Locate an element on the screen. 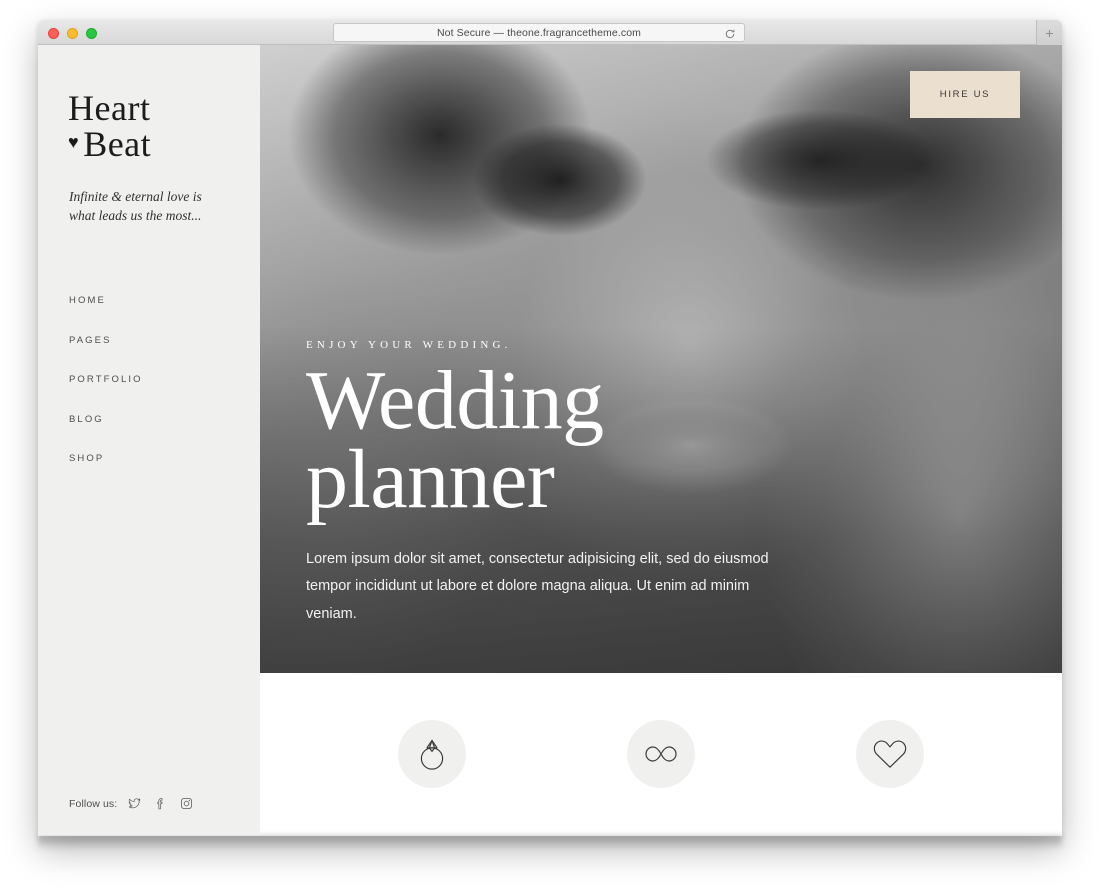 This screenshot has width=1100, height=894. minimize-window-button is located at coordinates (72, 33).